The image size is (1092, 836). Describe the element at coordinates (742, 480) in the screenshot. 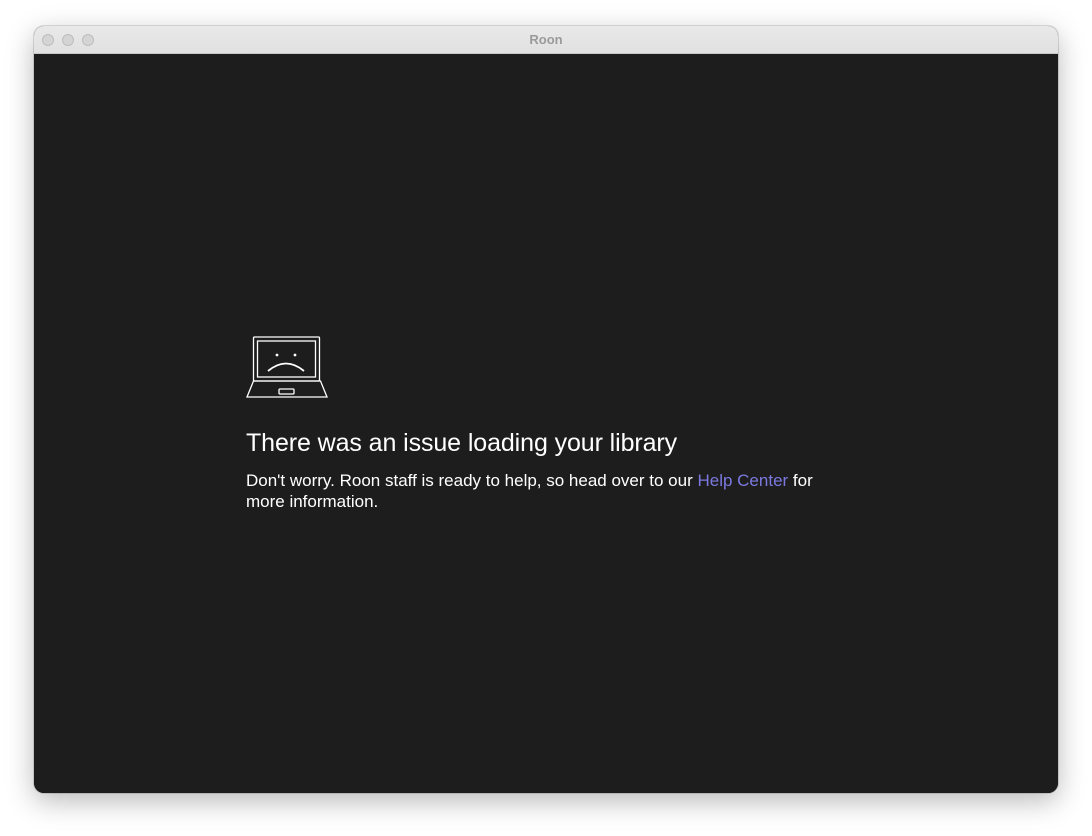

I see `help-center-link: Help Center` at that location.